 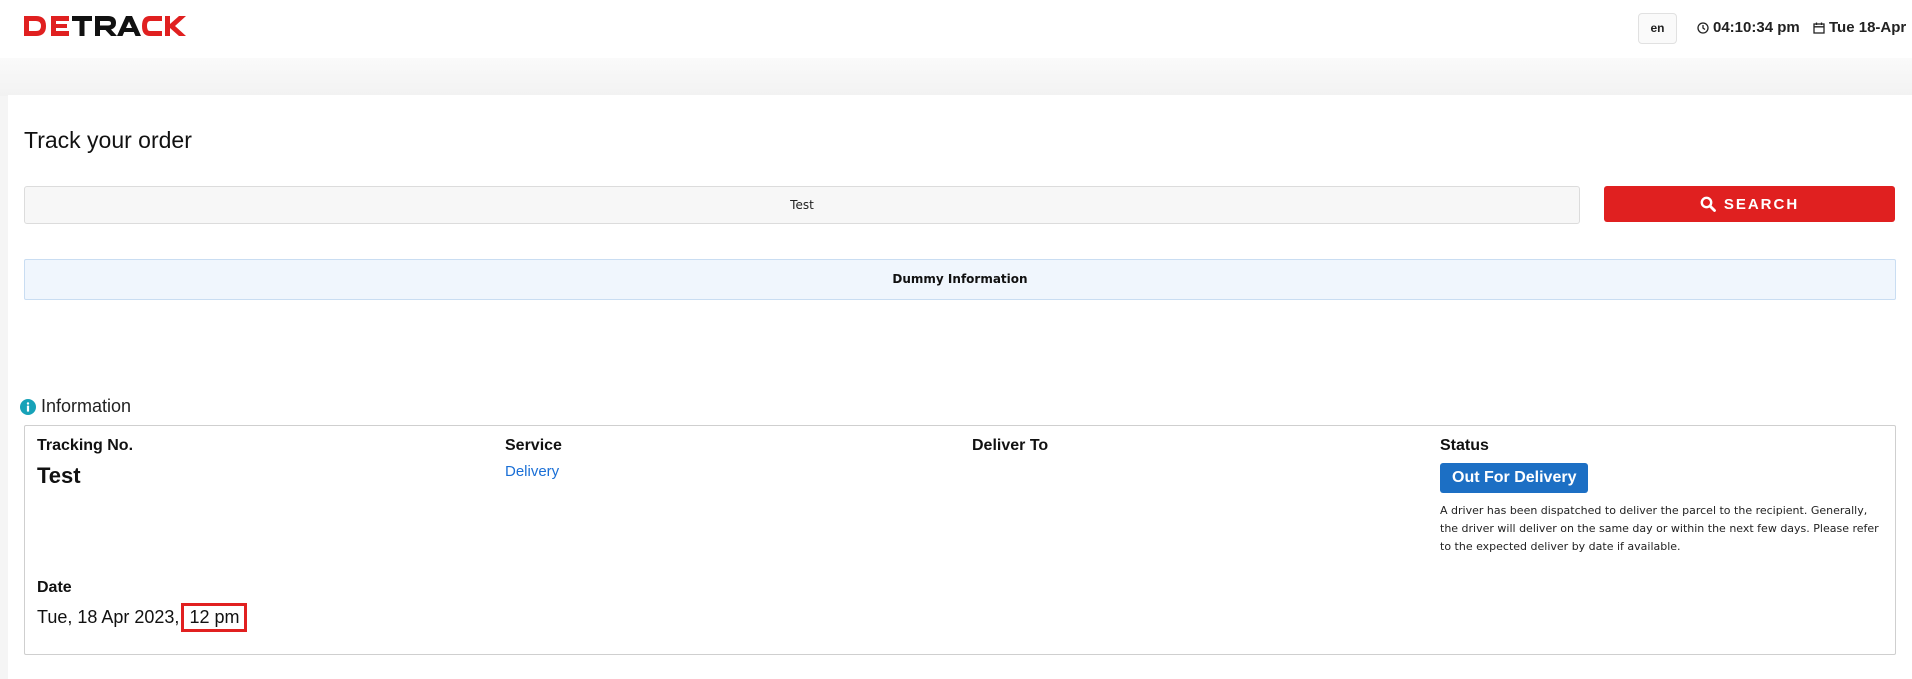 I want to click on search-input, so click(x=802, y=205).